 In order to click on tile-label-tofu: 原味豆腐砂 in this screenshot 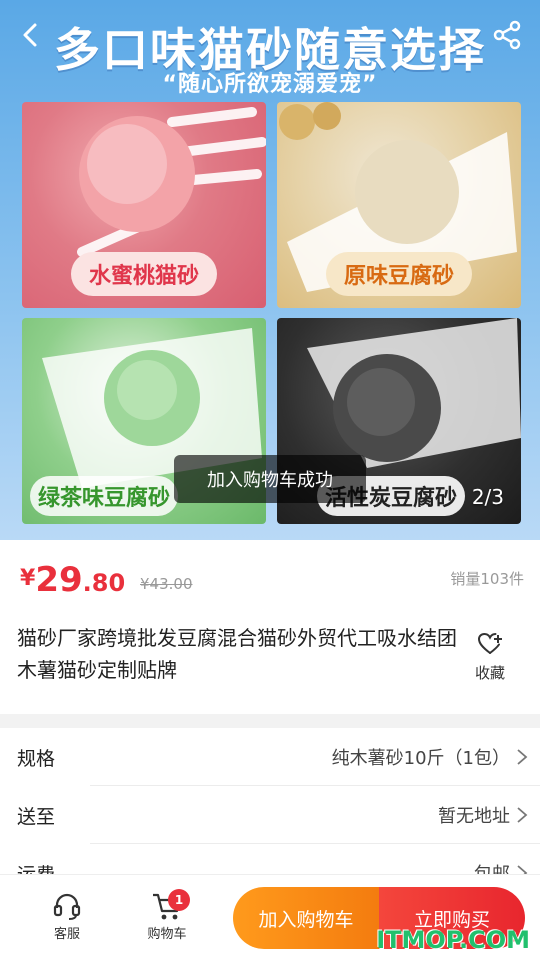, I will do `click(399, 274)`.